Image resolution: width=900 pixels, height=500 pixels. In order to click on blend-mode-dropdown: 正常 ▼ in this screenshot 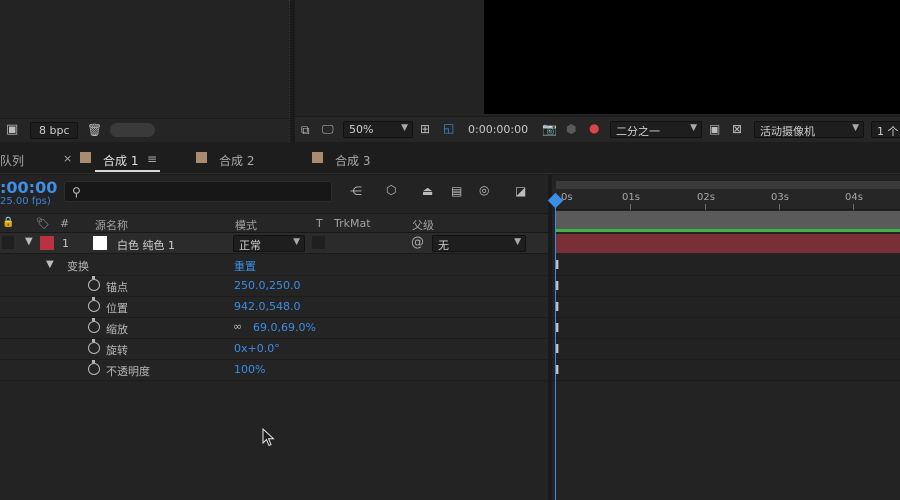, I will do `click(269, 243)`.